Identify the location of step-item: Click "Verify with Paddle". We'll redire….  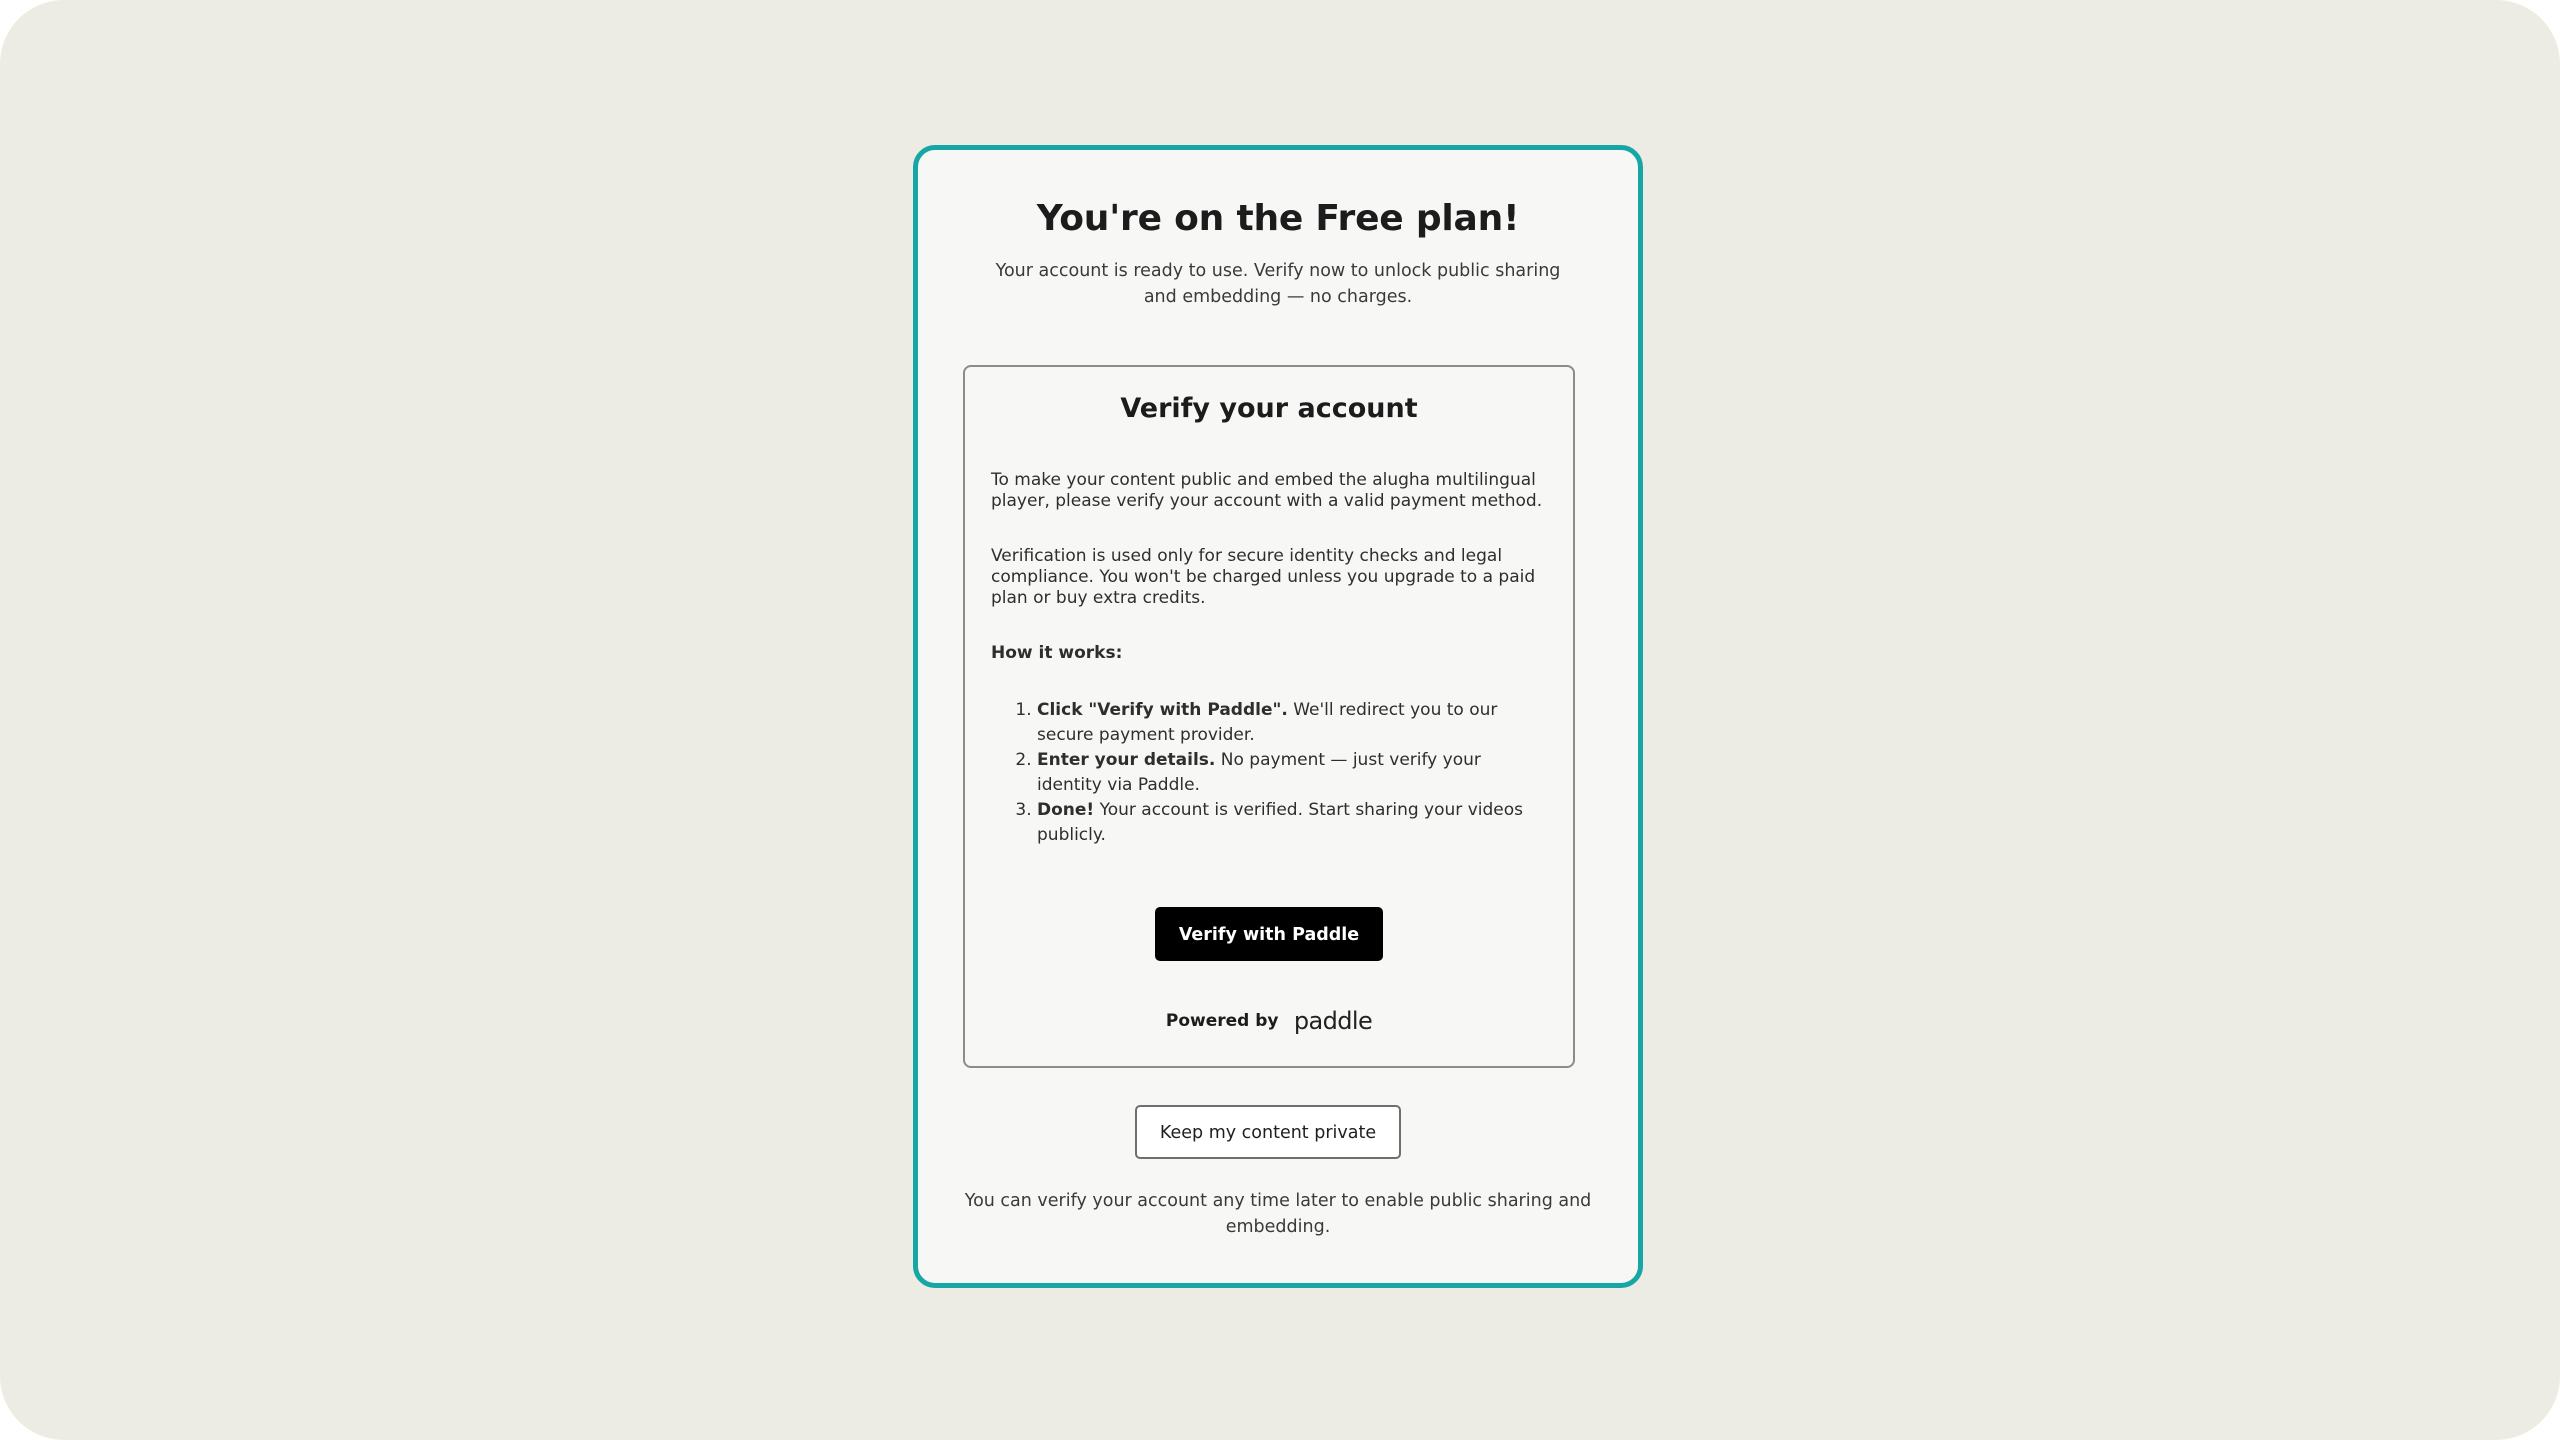
(1293, 723).